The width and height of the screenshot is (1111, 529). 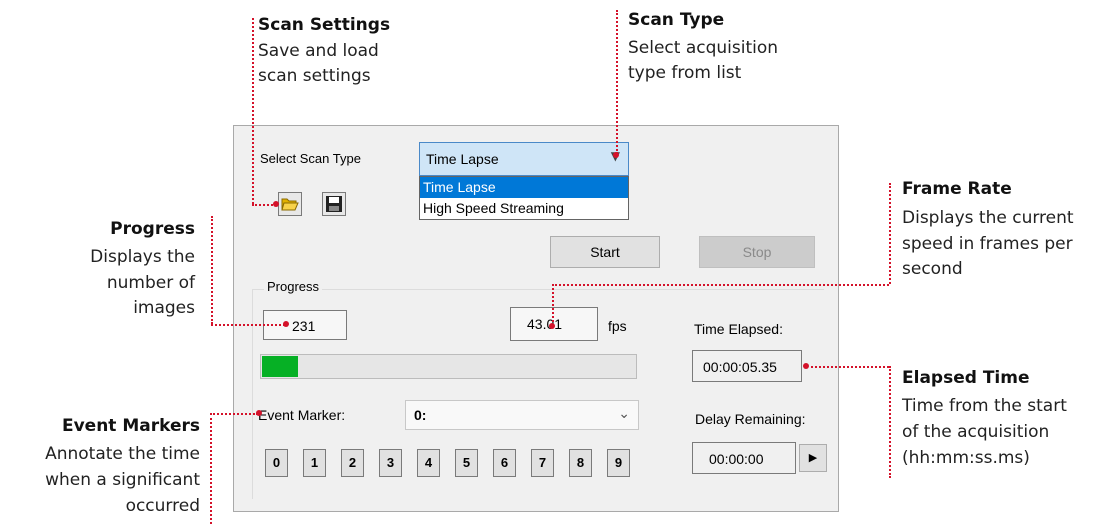 I want to click on folder-open-icon, so click(x=290, y=204).